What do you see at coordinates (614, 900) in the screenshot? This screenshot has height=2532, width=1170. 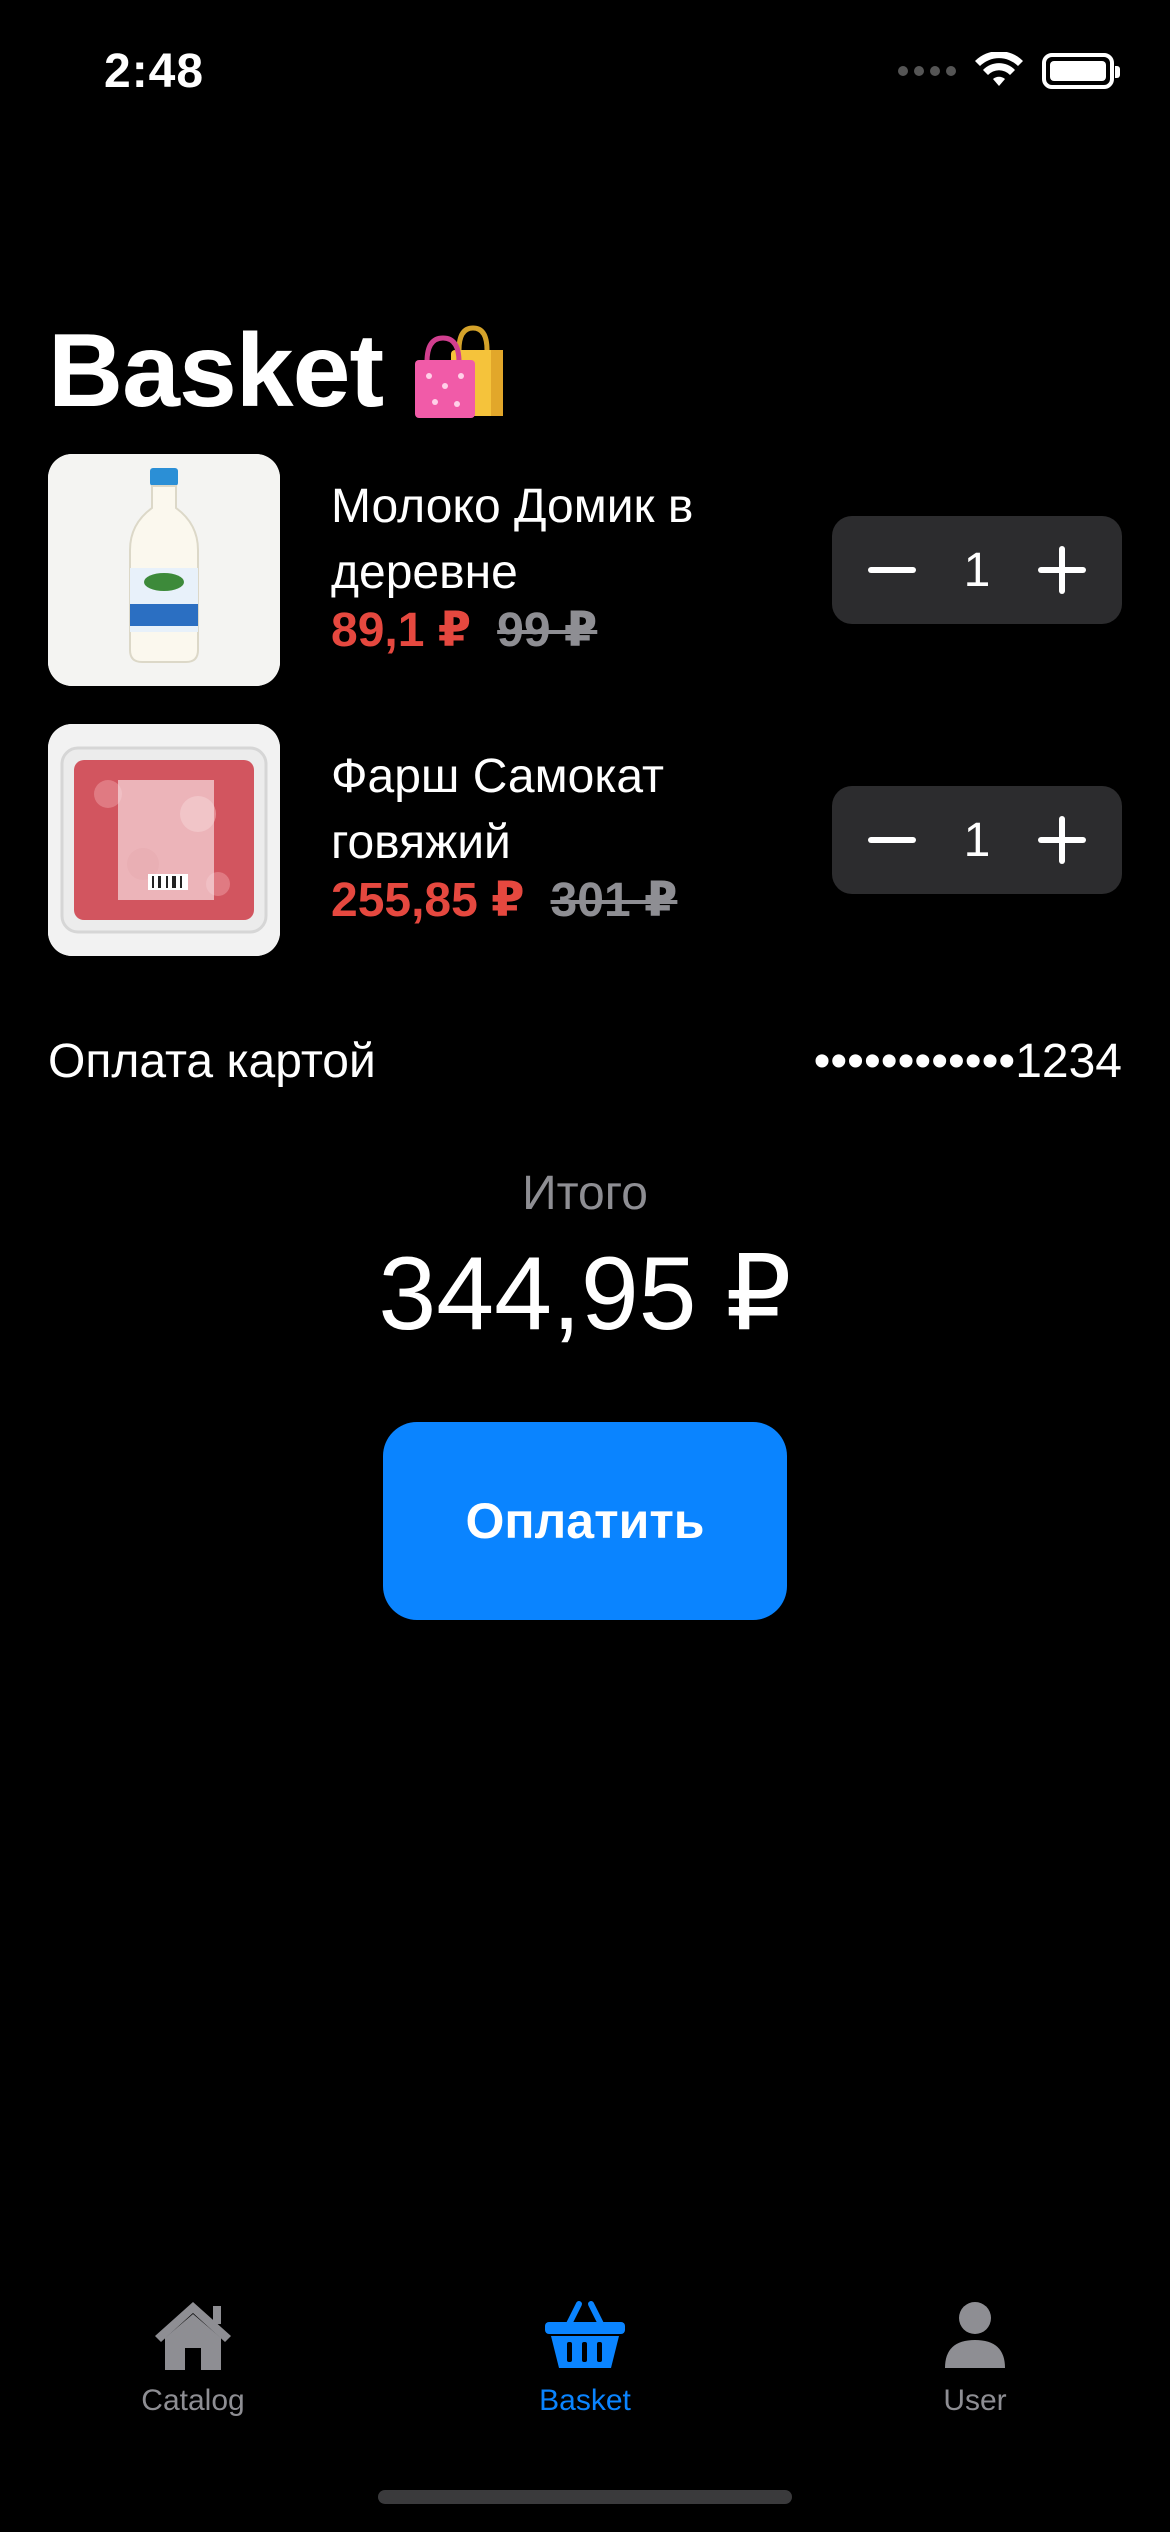 I see `old-price: 301 ₽` at bounding box center [614, 900].